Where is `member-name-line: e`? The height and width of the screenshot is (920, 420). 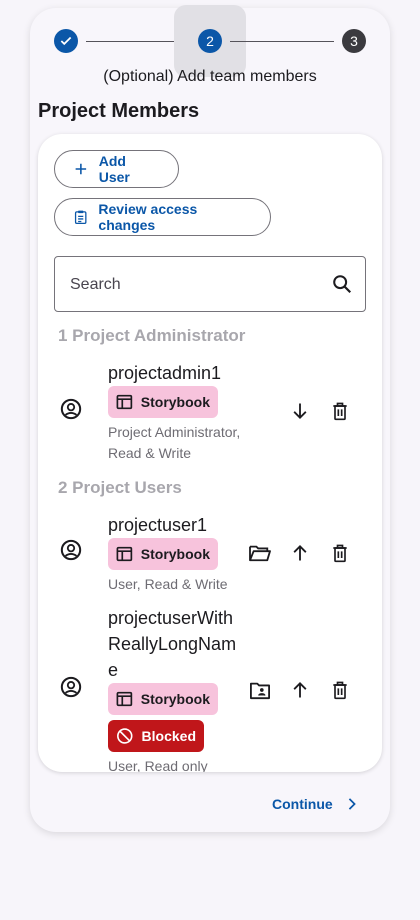 member-name-line: e is located at coordinates (113, 670).